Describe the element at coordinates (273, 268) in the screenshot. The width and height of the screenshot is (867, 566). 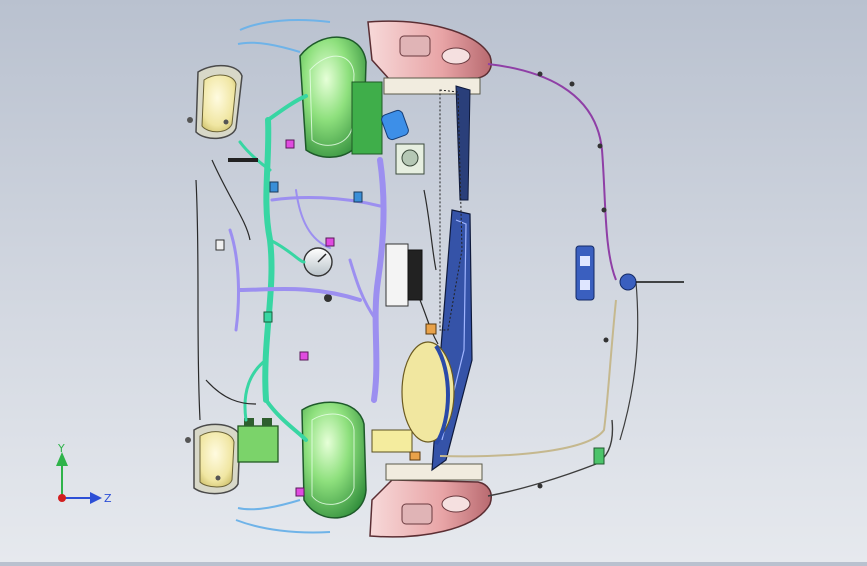
I see `harness-teal` at that location.